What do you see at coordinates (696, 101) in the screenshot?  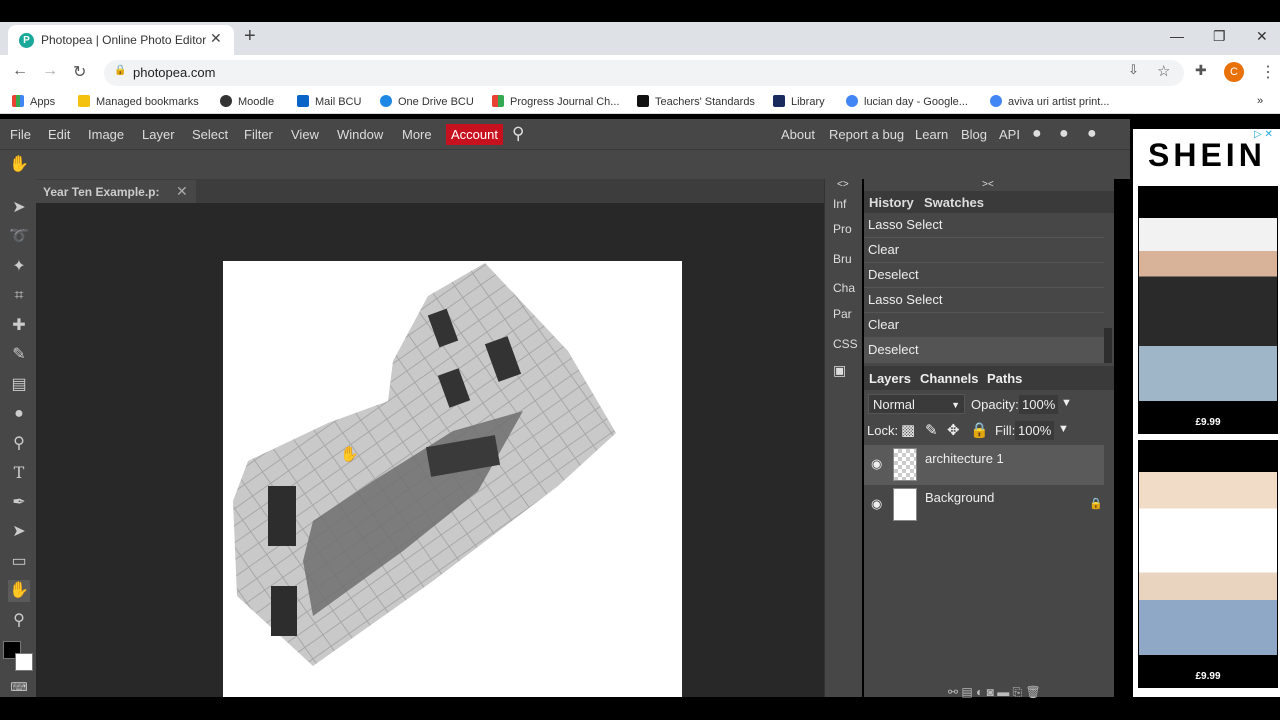 I see `bookmark-standards: Teachers' Standards` at bounding box center [696, 101].